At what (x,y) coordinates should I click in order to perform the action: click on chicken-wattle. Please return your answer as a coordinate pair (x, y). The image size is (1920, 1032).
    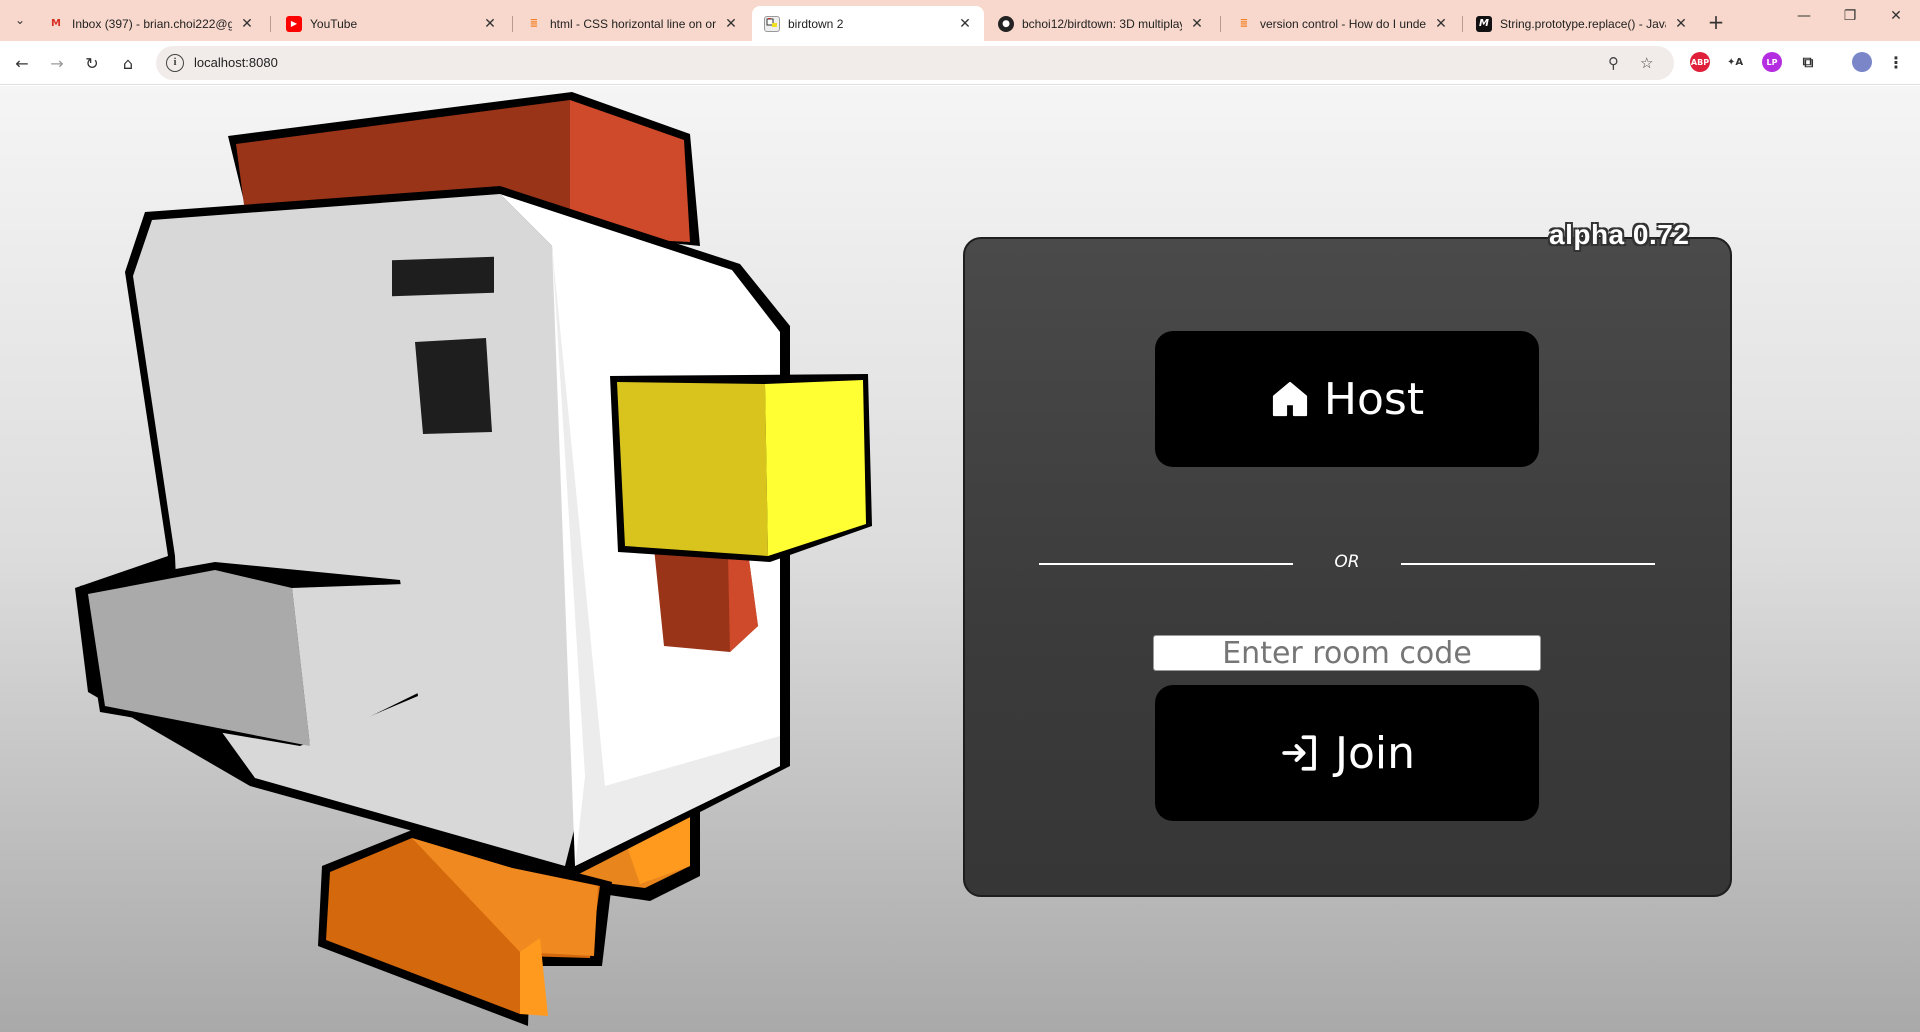
    Looking at the image, I should click on (706, 600).